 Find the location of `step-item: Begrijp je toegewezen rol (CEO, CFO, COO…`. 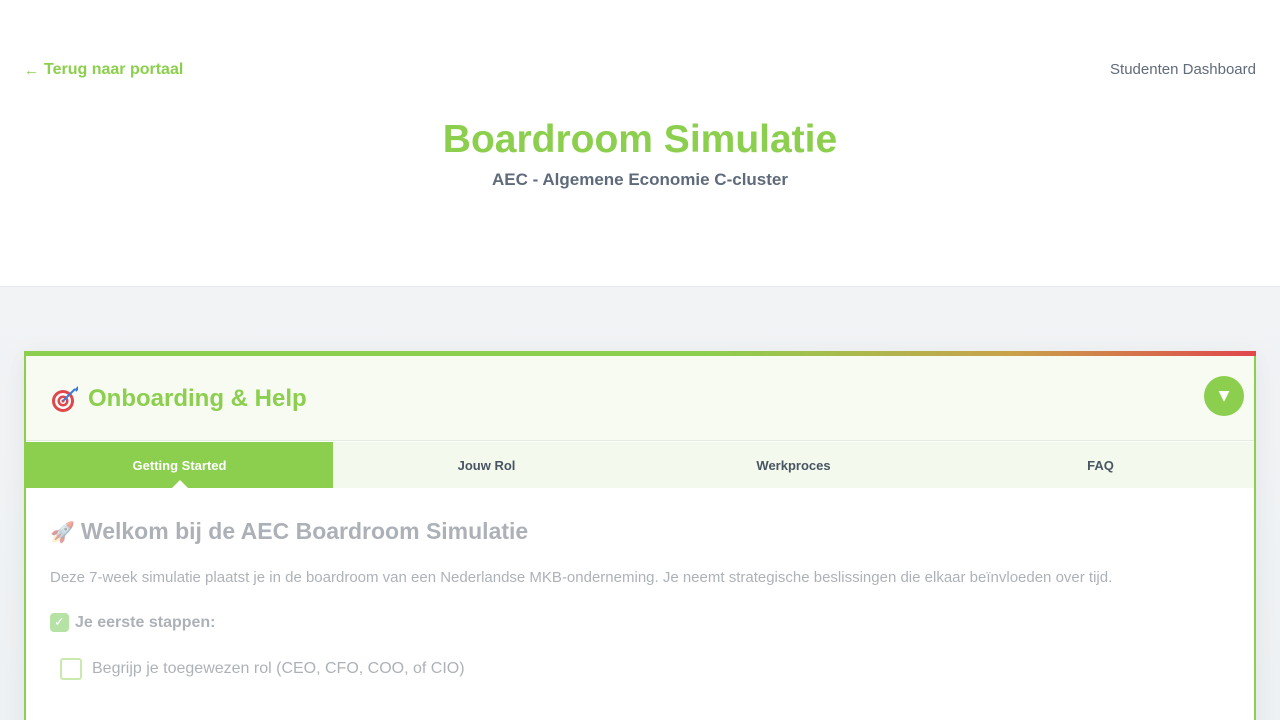

step-item: Begrijp je toegewezen rol (CEO, CFO, COO… is located at coordinates (645, 669).